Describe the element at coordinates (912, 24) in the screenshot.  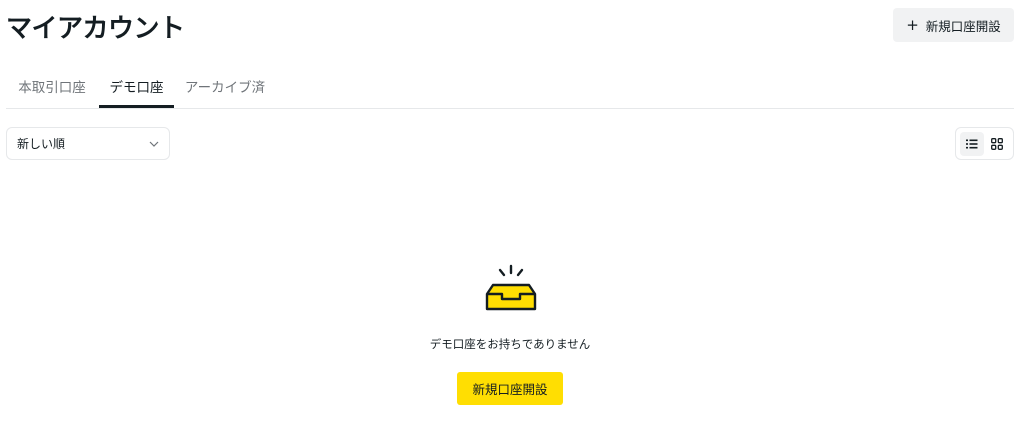
I see `plus-icon: +` at that location.